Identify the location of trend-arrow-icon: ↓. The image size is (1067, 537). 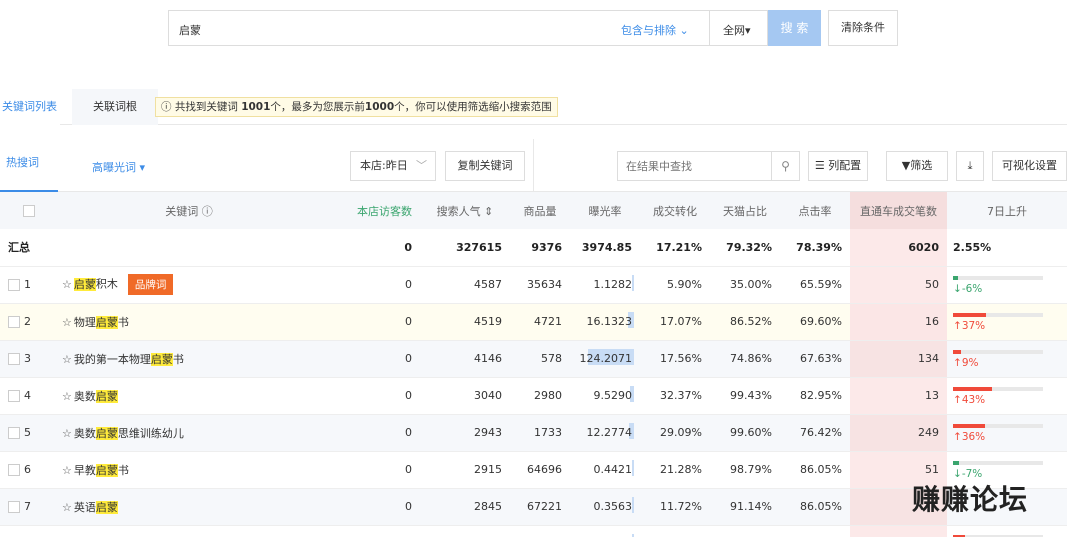
(957, 288).